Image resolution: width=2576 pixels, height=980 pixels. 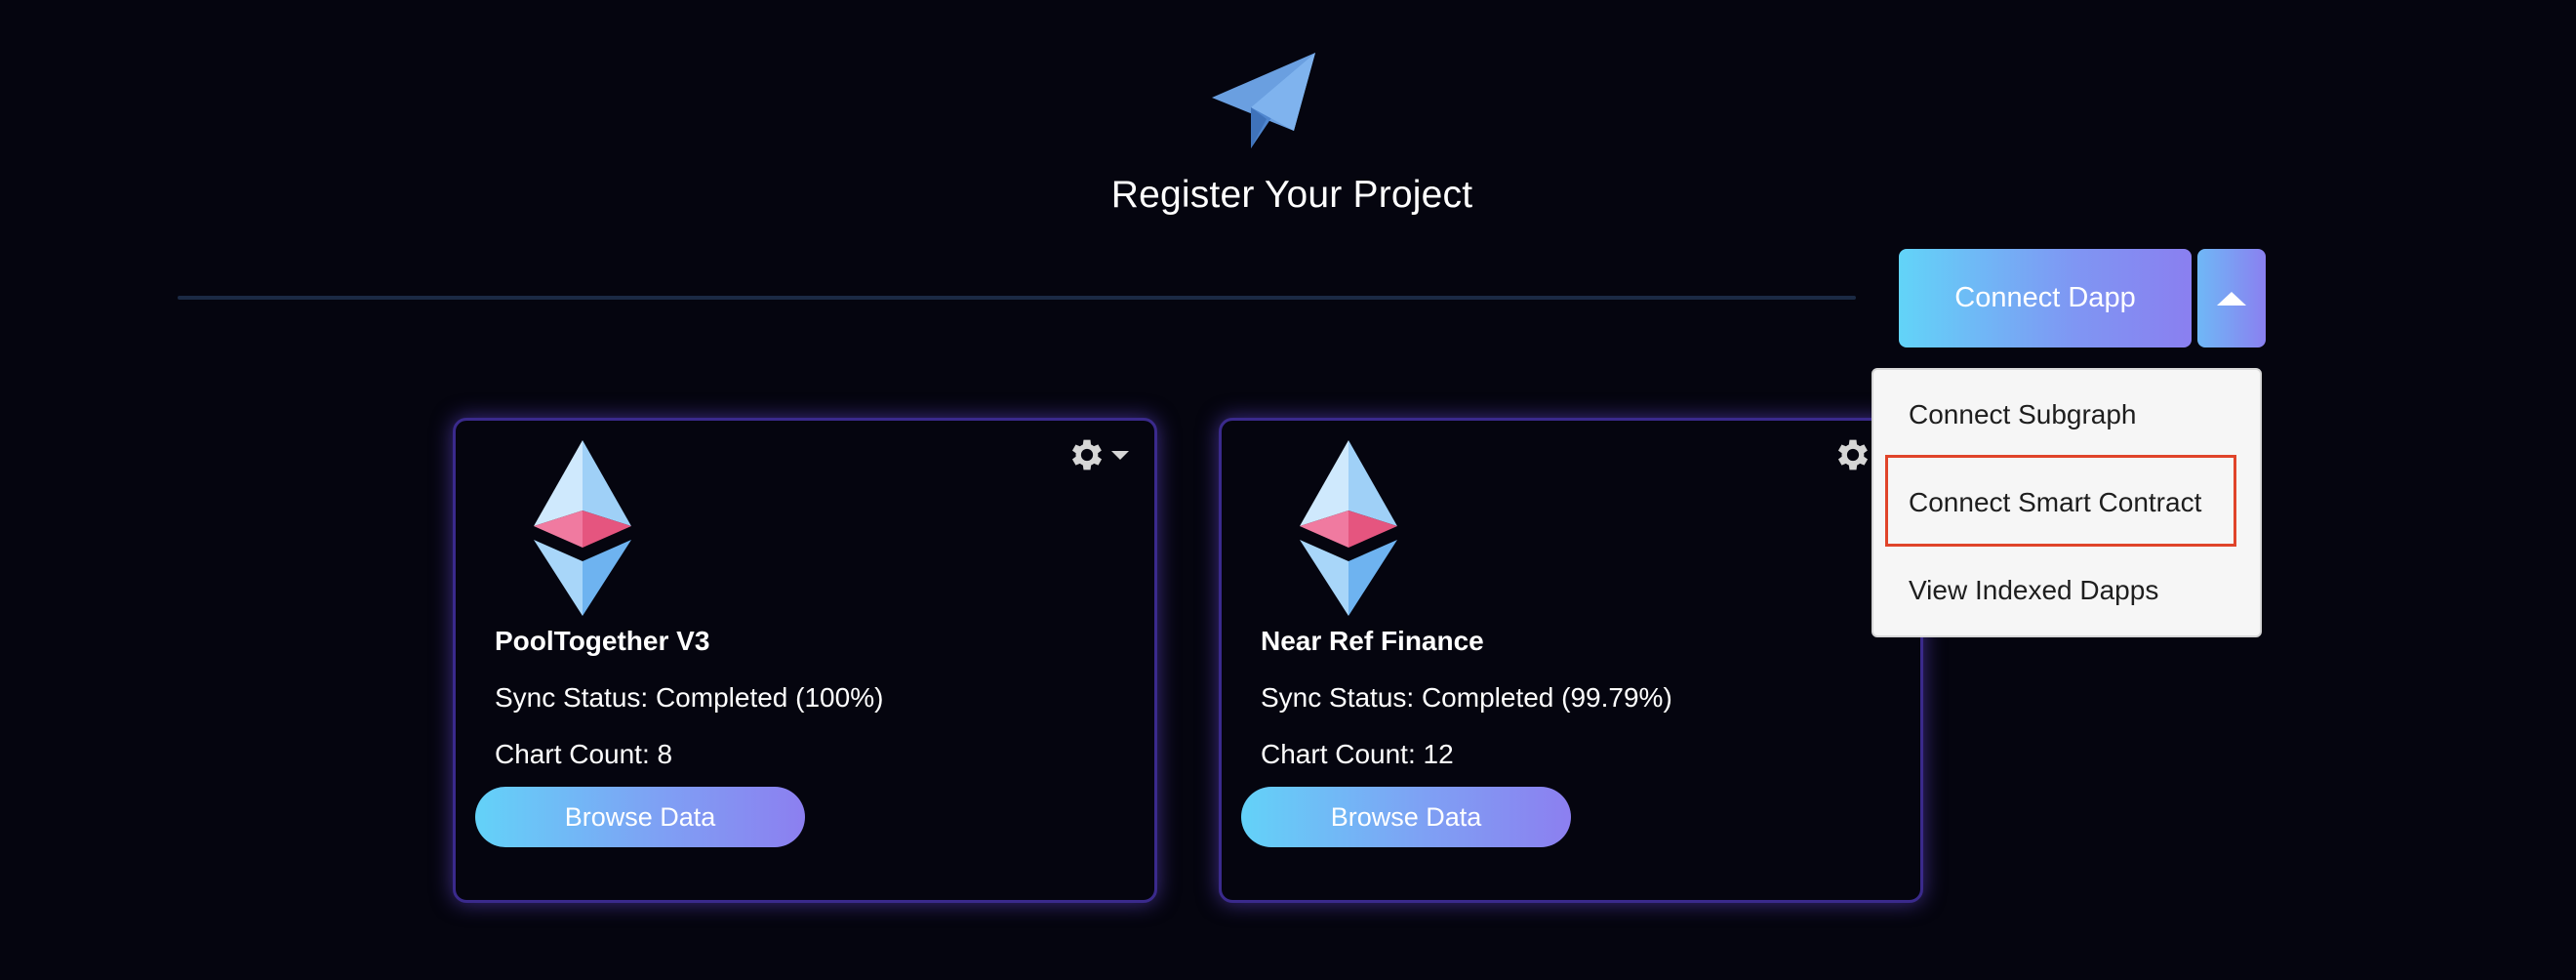 What do you see at coordinates (2055, 503) in the screenshot?
I see `menu-item-connect-smart-contract: Connect Smart Contract` at bounding box center [2055, 503].